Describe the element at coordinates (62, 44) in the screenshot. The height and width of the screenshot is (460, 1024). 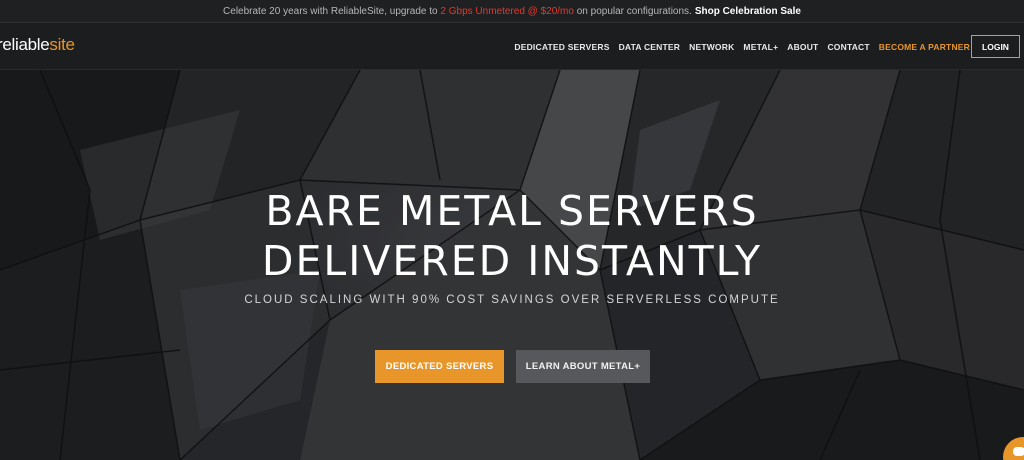
I see `logo-part-site: site` at that location.